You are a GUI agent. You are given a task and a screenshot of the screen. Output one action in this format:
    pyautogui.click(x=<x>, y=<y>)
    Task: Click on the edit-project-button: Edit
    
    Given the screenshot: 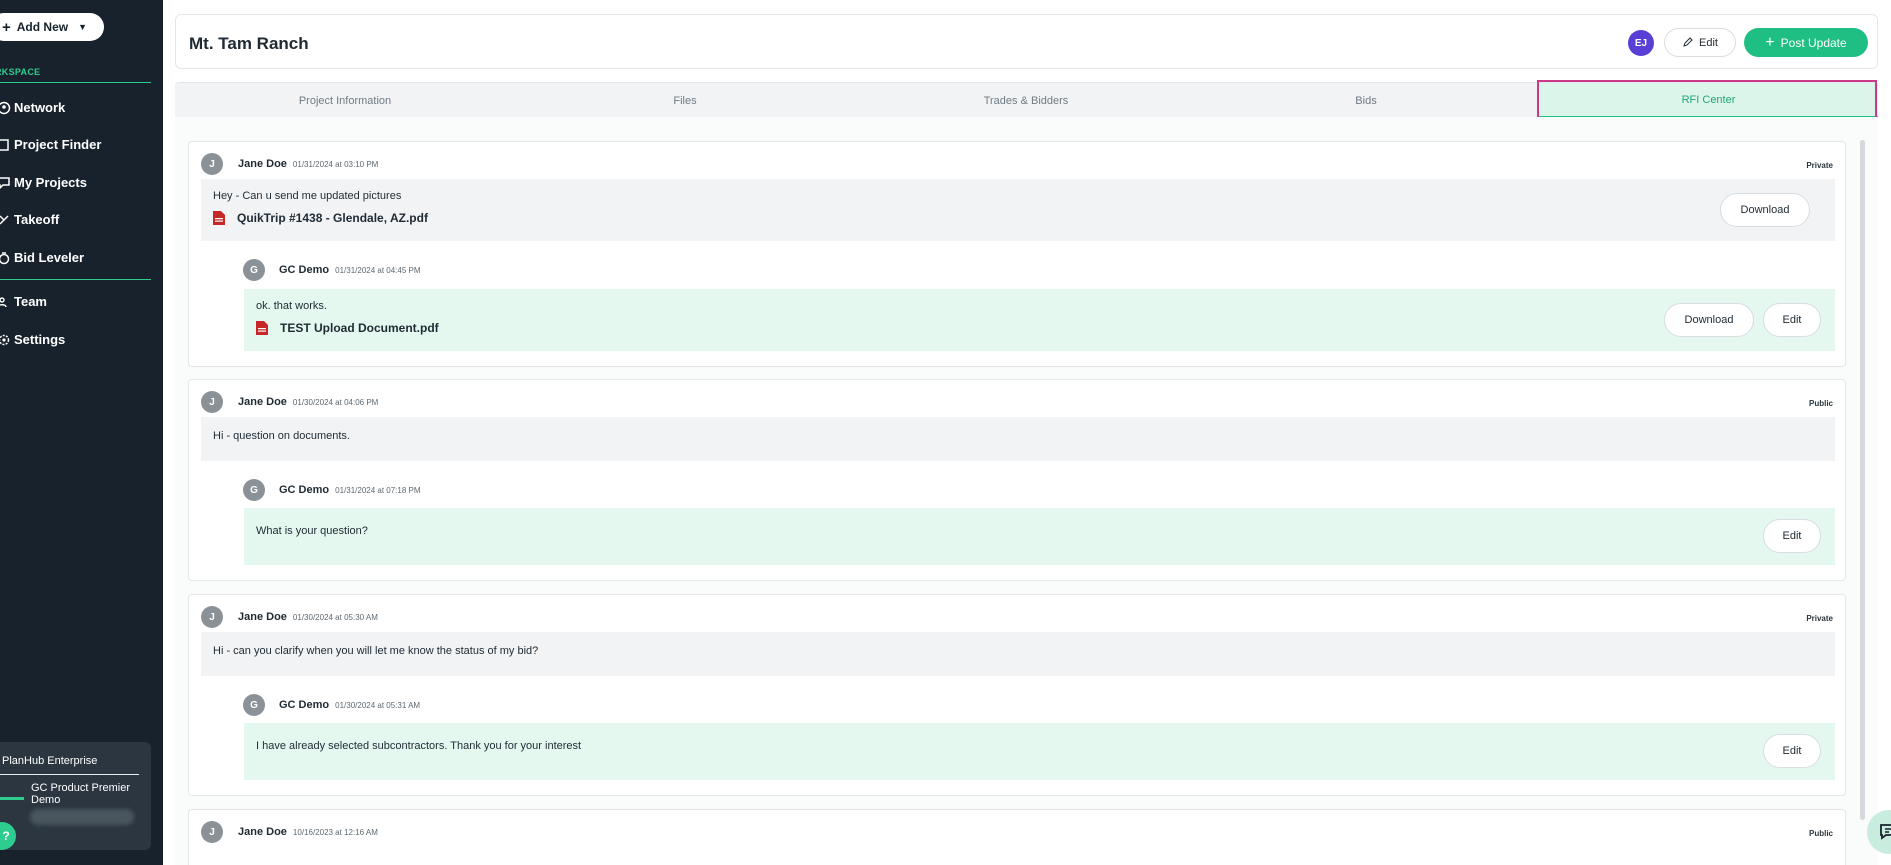 What is the action you would take?
    pyautogui.click(x=1700, y=42)
    